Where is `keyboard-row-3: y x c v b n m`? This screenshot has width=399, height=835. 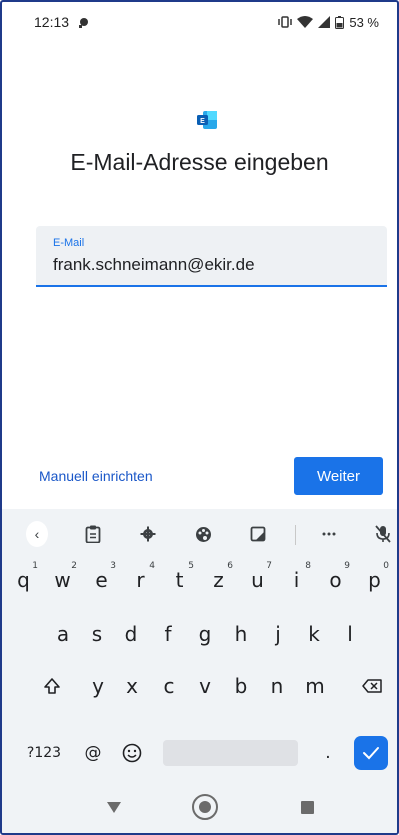 keyboard-row-3: y x c v b n m is located at coordinates (199, 688).